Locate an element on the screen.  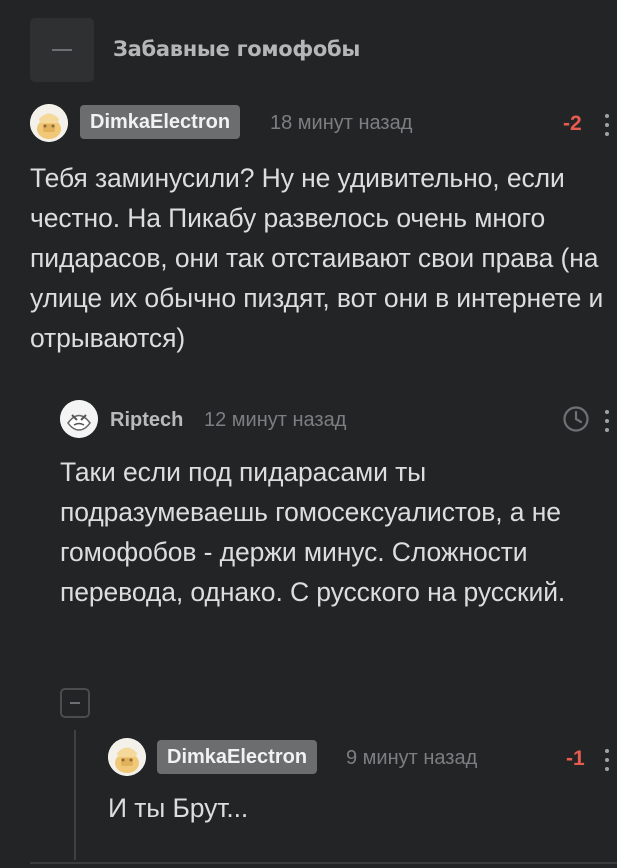
thread-collapse-button is located at coordinates (62, 50).